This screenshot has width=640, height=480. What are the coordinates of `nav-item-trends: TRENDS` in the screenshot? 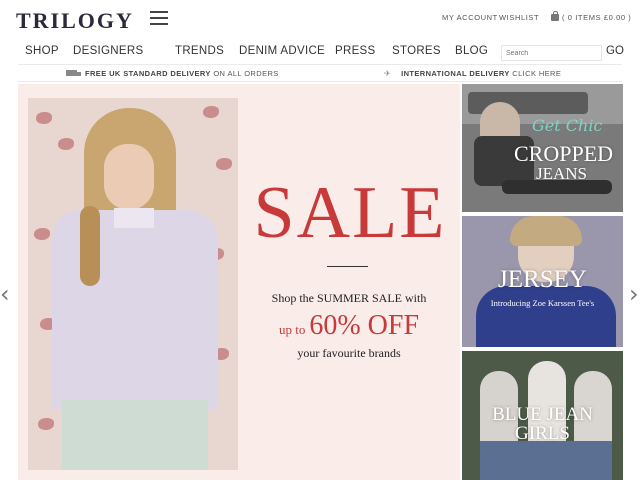 It's located at (199, 51).